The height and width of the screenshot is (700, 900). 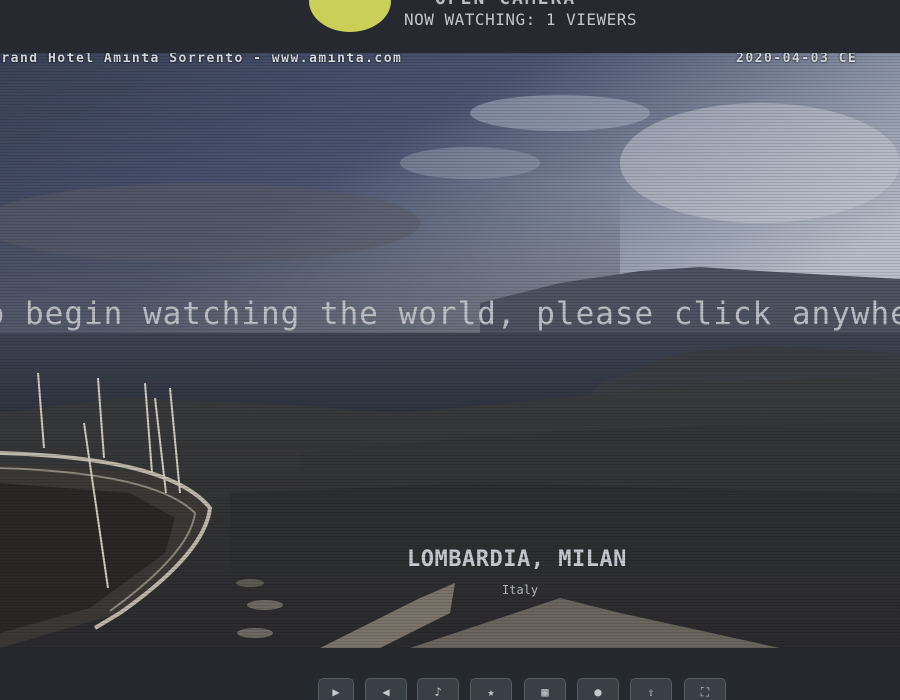 What do you see at coordinates (450, 674) in the screenshot?
I see `control-bar: ▶ ◀ ♪ ★ ▦ ● ⇪ ⛶` at bounding box center [450, 674].